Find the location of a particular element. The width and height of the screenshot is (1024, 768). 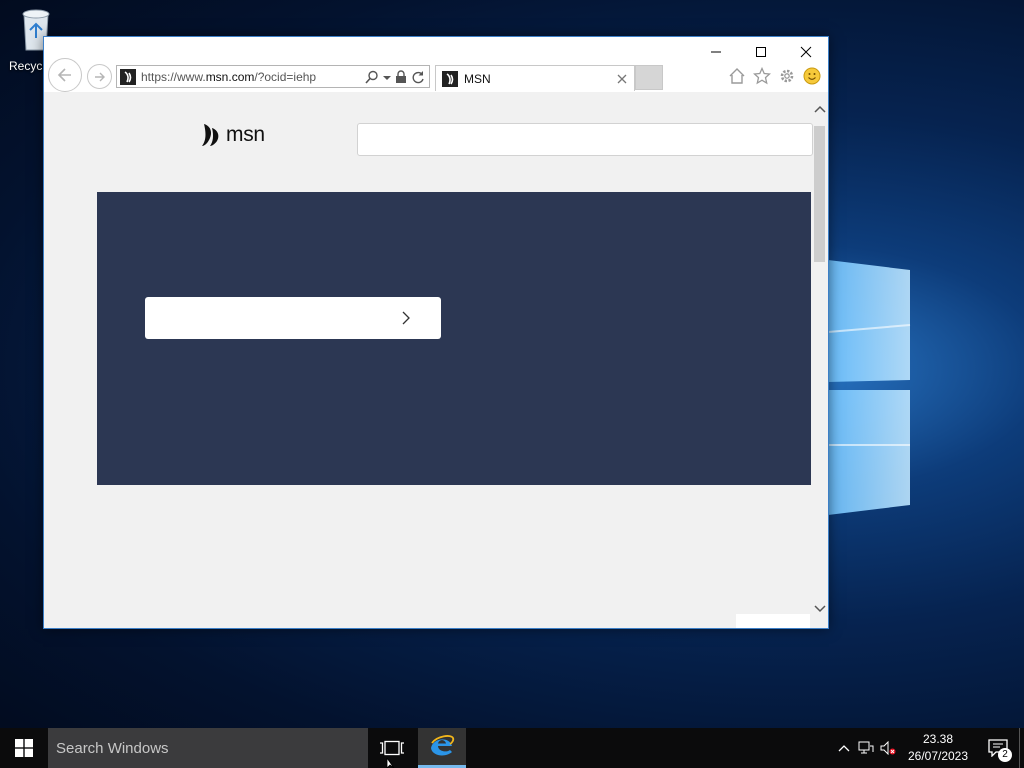

back-arrow-icon is located at coordinates (64, 75).